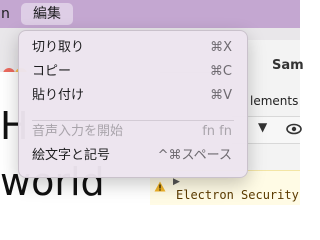  What do you see at coordinates (133, 72) in the screenshot?
I see `menu-item-copy: コピー ⌘C` at bounding box center [133, 72].